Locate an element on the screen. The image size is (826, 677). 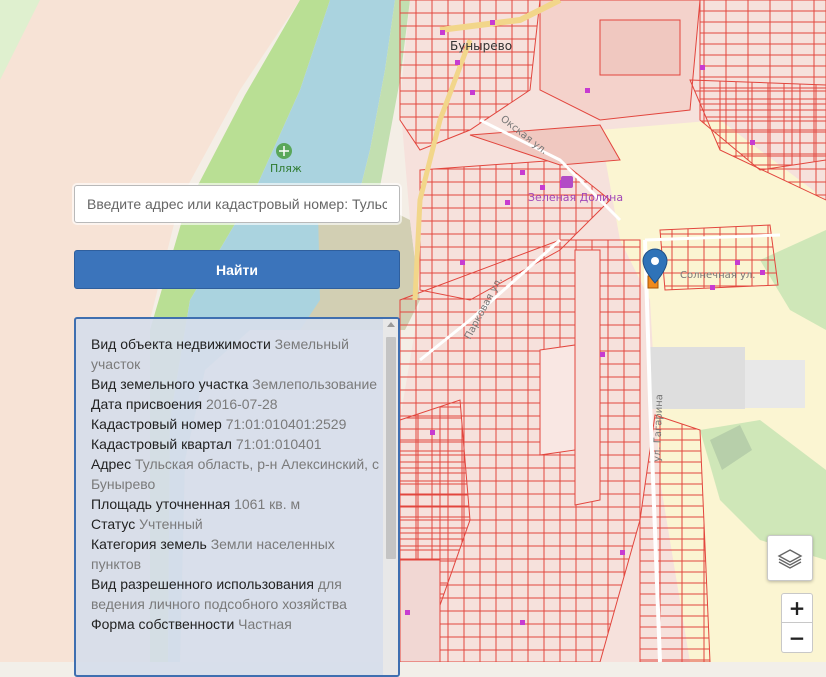
search-input is located at coordinates (237, 204).